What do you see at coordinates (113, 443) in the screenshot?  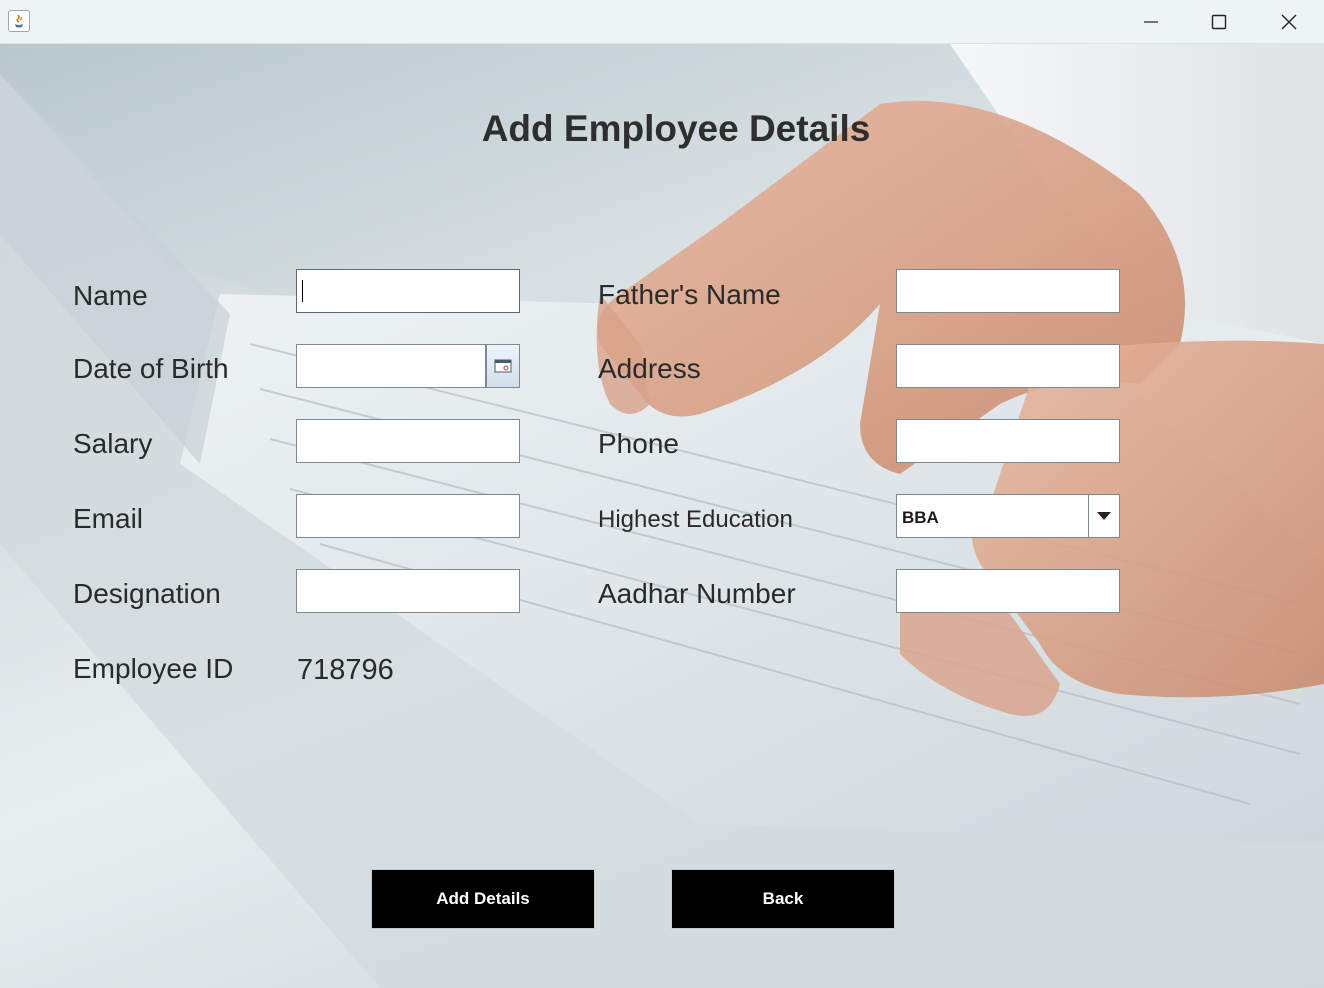 I see `salary-label: Salary` at bounding box center [113, 443].